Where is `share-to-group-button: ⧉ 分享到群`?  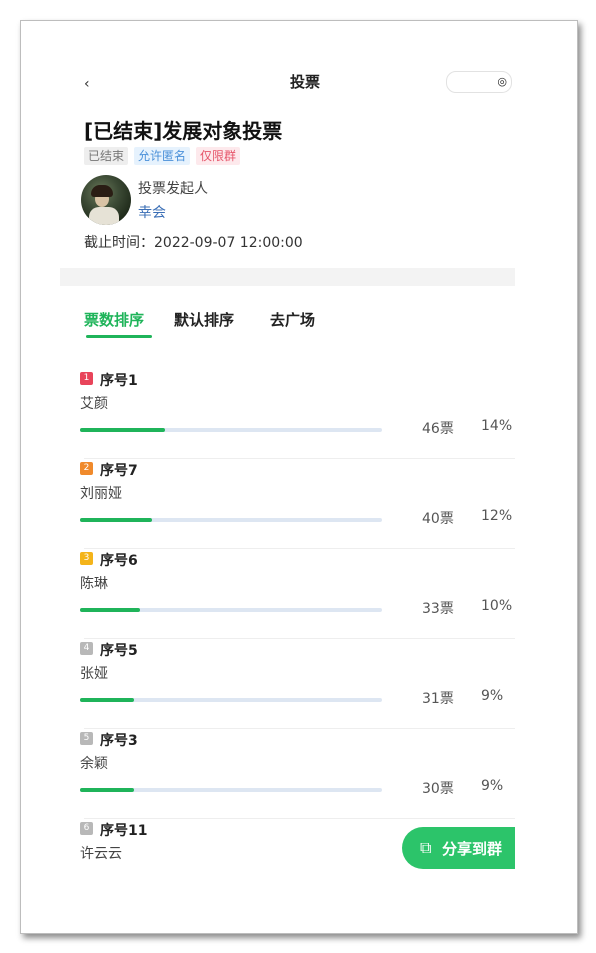
share-to-group-button: ⧉ 分享到群 is located at coordinates (458, 848).